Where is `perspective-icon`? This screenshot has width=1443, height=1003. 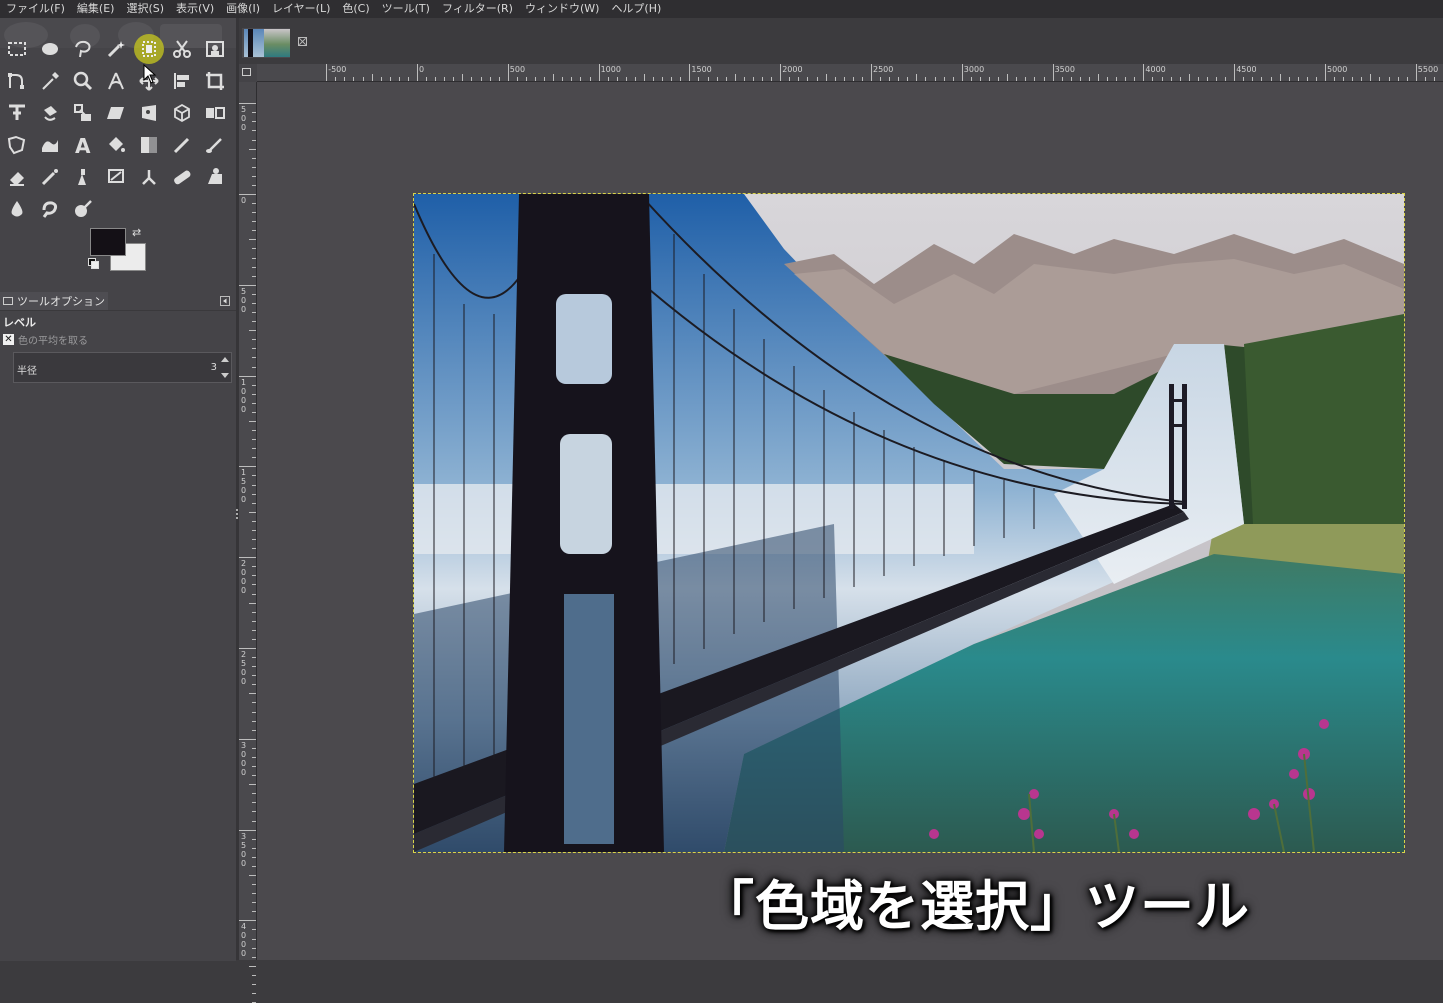 perspective-icon is located at coordinates (148, 113).